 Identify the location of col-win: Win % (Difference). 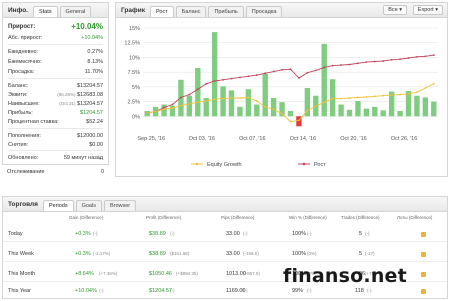
(308, 217).